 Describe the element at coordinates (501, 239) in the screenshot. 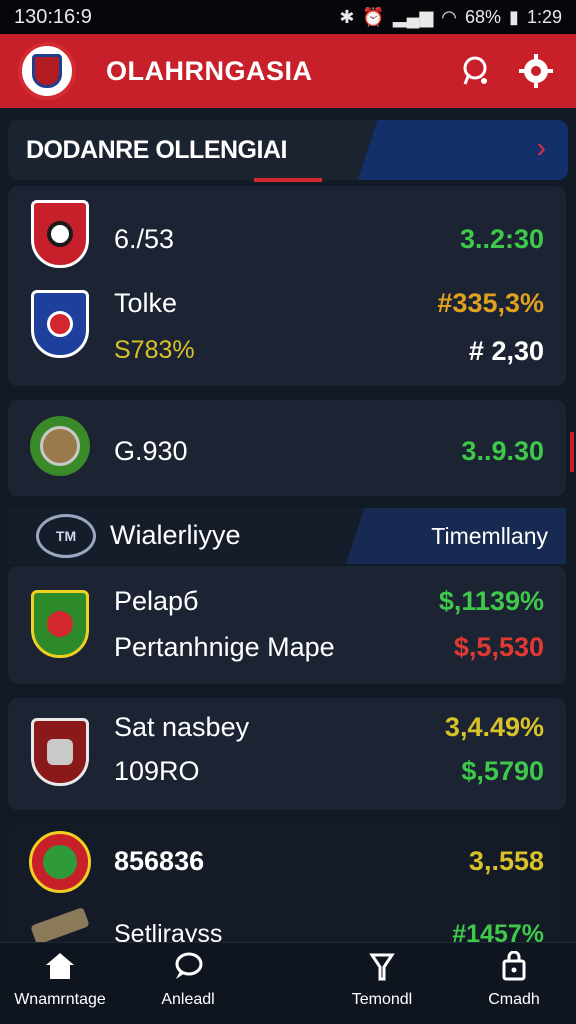

I see `row-value: 3..2:30` at that location.